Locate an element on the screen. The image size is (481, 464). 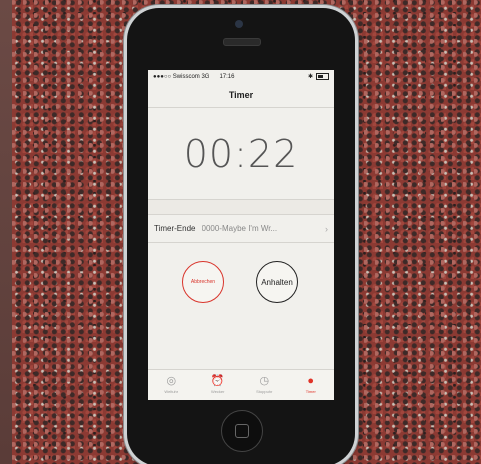
tab-alarm: ⏰ Wecker is located at coordinates (218, 385).